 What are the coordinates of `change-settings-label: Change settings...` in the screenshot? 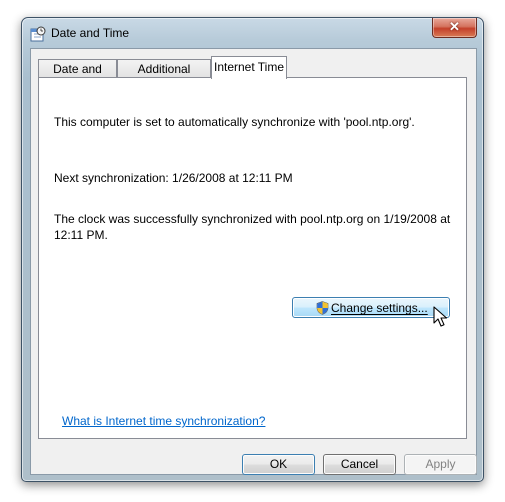 It's located at (379, 308).